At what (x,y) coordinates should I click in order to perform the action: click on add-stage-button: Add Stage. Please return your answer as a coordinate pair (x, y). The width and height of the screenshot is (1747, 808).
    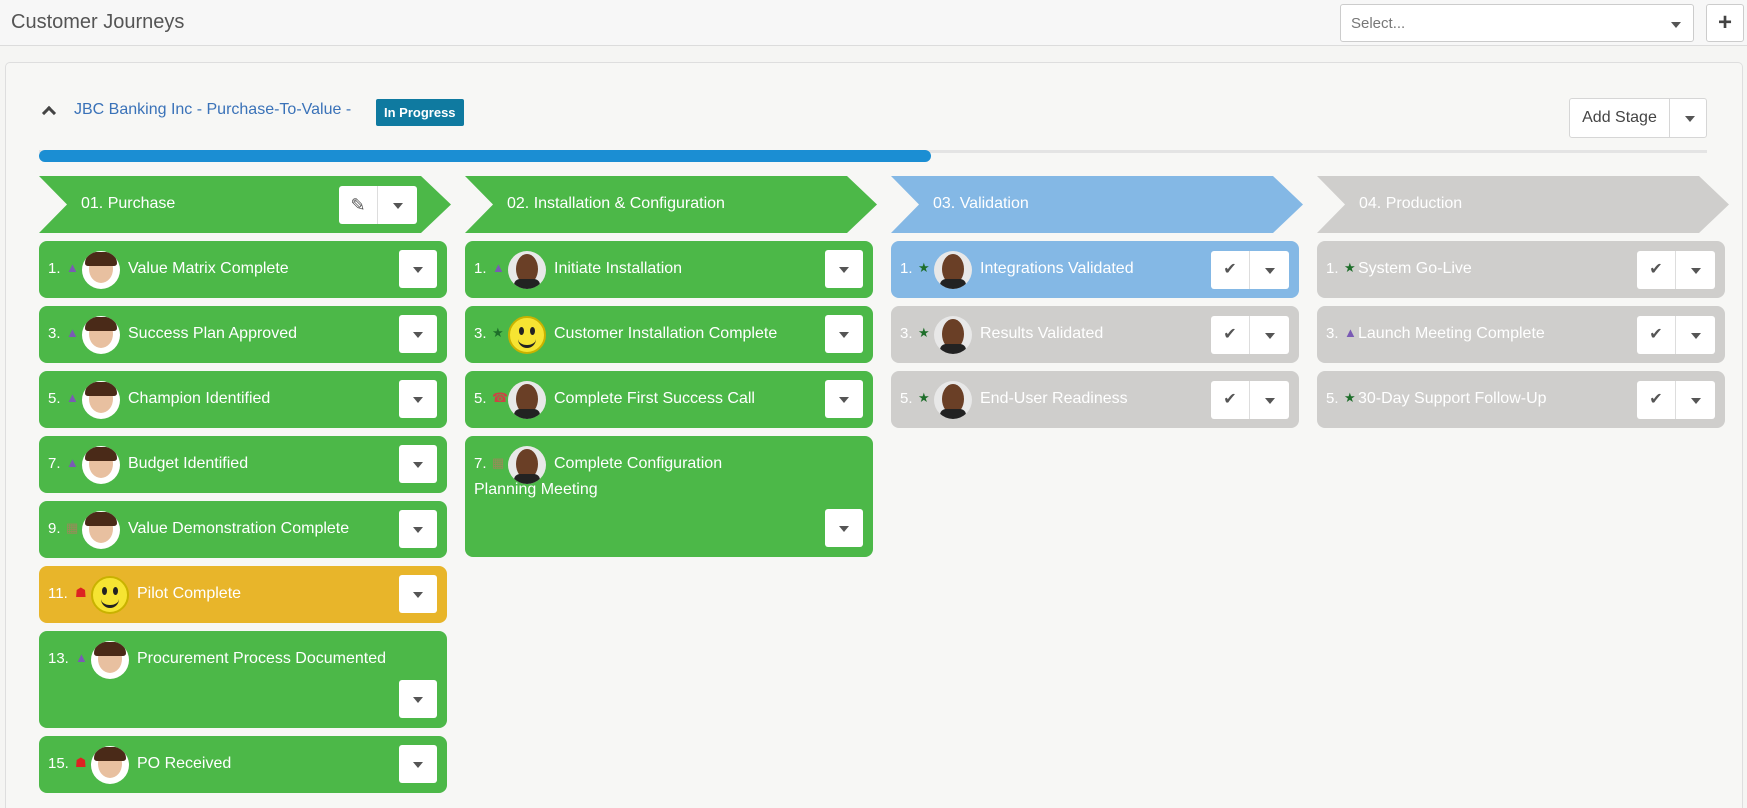
    Looking at the image, I should click on (1638, 118).